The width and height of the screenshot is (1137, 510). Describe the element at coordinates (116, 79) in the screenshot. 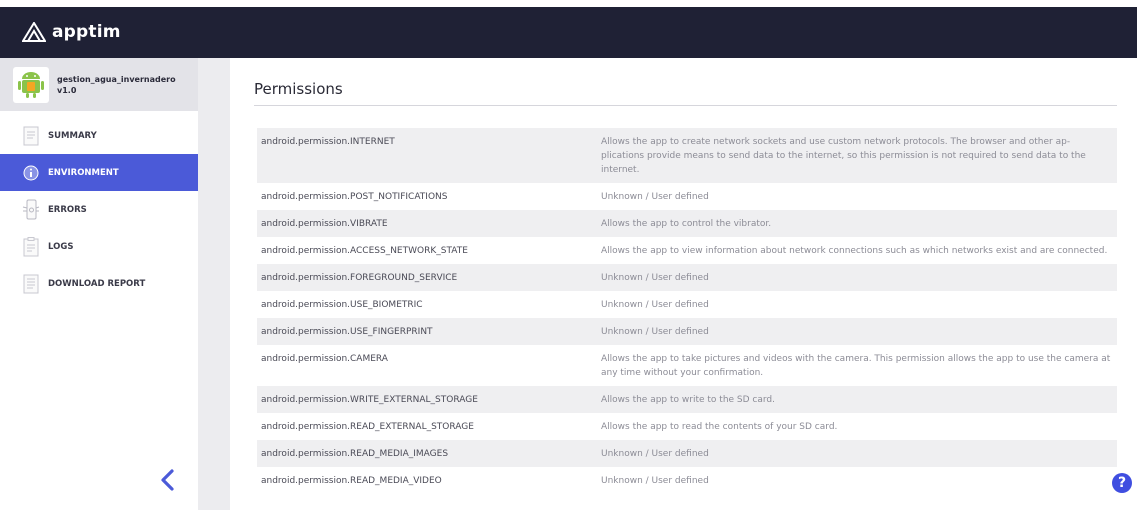

I see `app-name: gestion_agua_invernadero` at that location.